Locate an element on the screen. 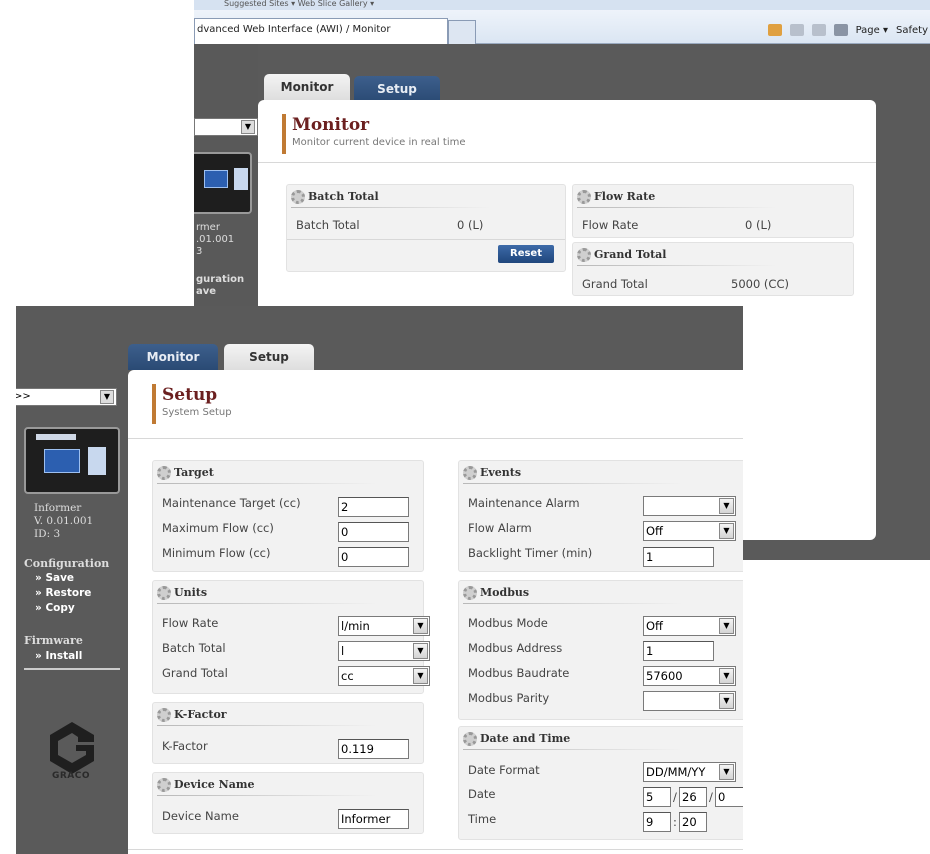  device-label-icon is located at coordinates (56, 437).